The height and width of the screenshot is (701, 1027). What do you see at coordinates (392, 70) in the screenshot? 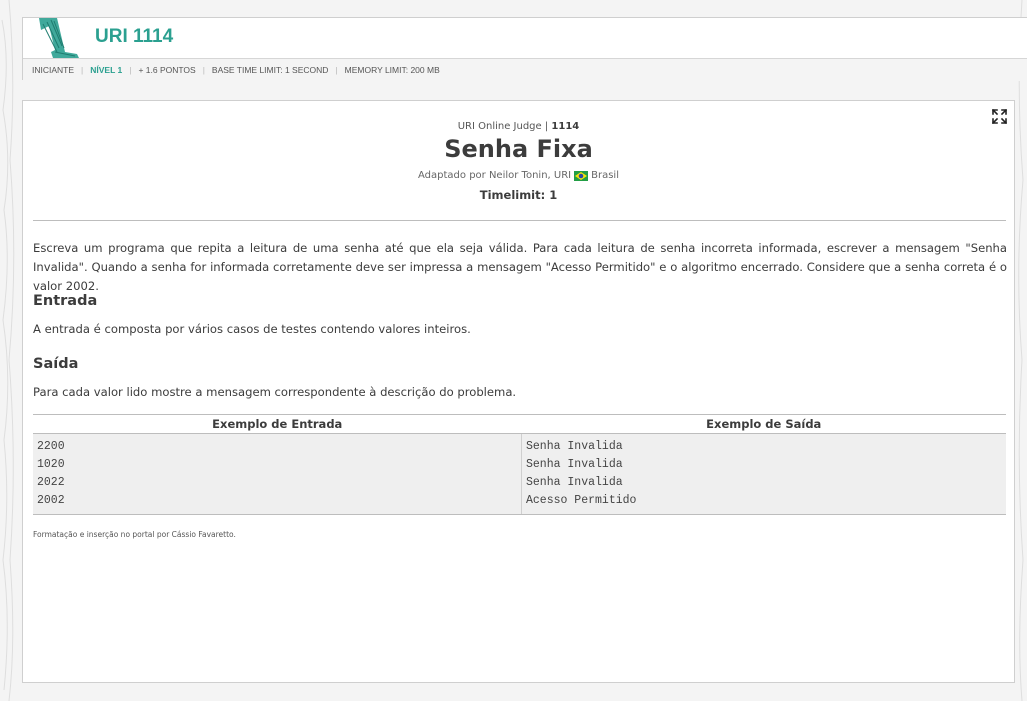
I see `memory-limit-label: MEMORY LIMIT: 200 MB` at bounding box center [392, 70].